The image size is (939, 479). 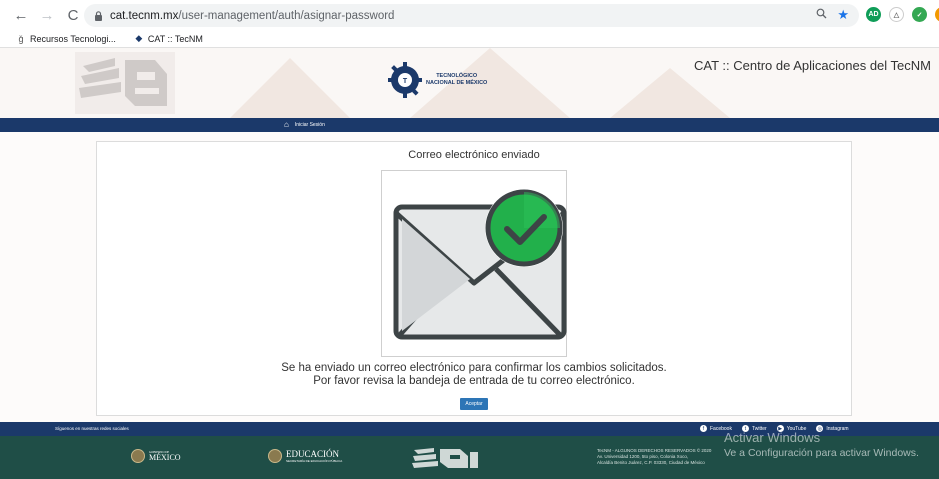 What do you see at coordinates (47, 15) in the screenshot?
I see `forward-arrow-icon: →` at bounding box center [47, 15].